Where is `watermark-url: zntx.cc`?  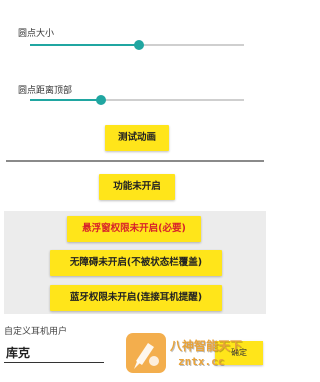
watermark-url: zntx.cc is located at coordinates (201, 361).